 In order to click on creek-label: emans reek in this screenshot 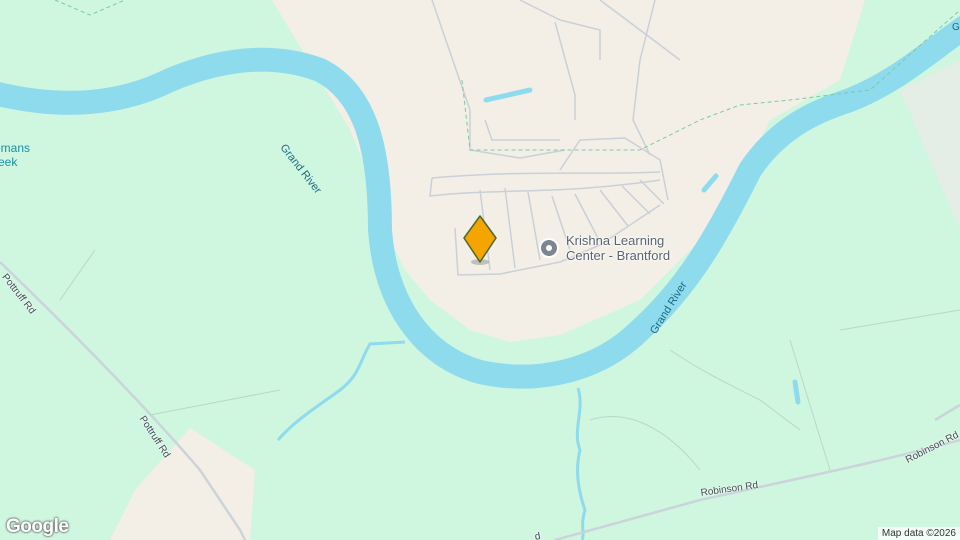, I will do `click(15, 155)`.